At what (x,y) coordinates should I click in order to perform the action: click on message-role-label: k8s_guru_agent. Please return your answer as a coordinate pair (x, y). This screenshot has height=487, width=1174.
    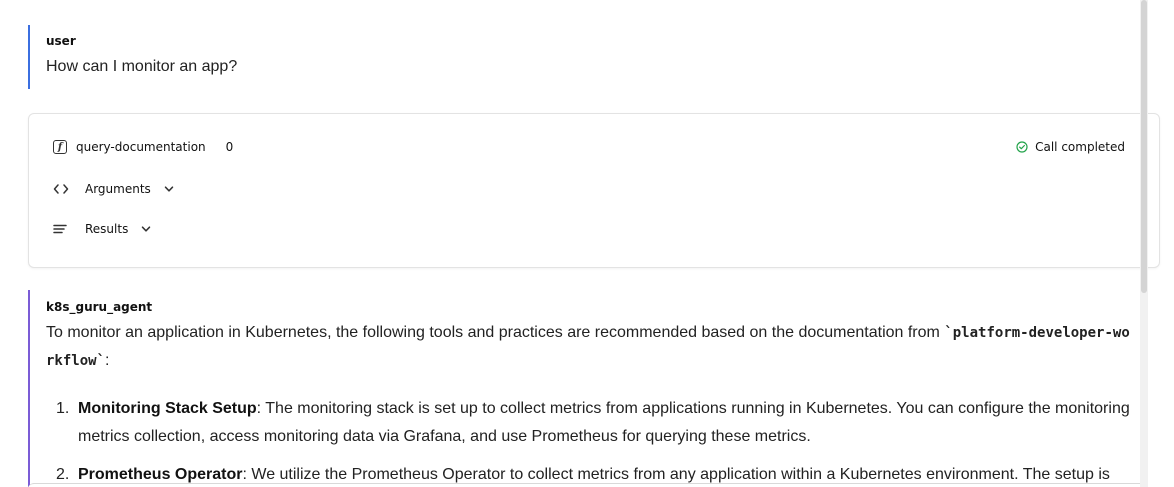
    Looking at the image, I should click on (99, 307).